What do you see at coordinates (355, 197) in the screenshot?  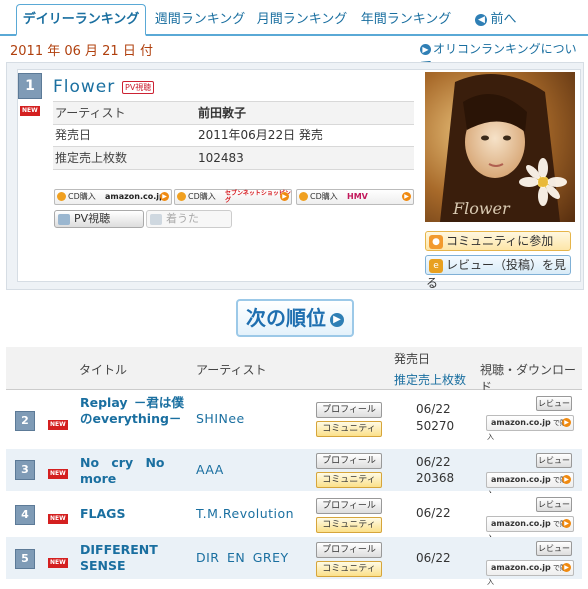 I see `cd-buy-hmv-button: CD購入 HMV ▶` at bounding box center [355, 197].